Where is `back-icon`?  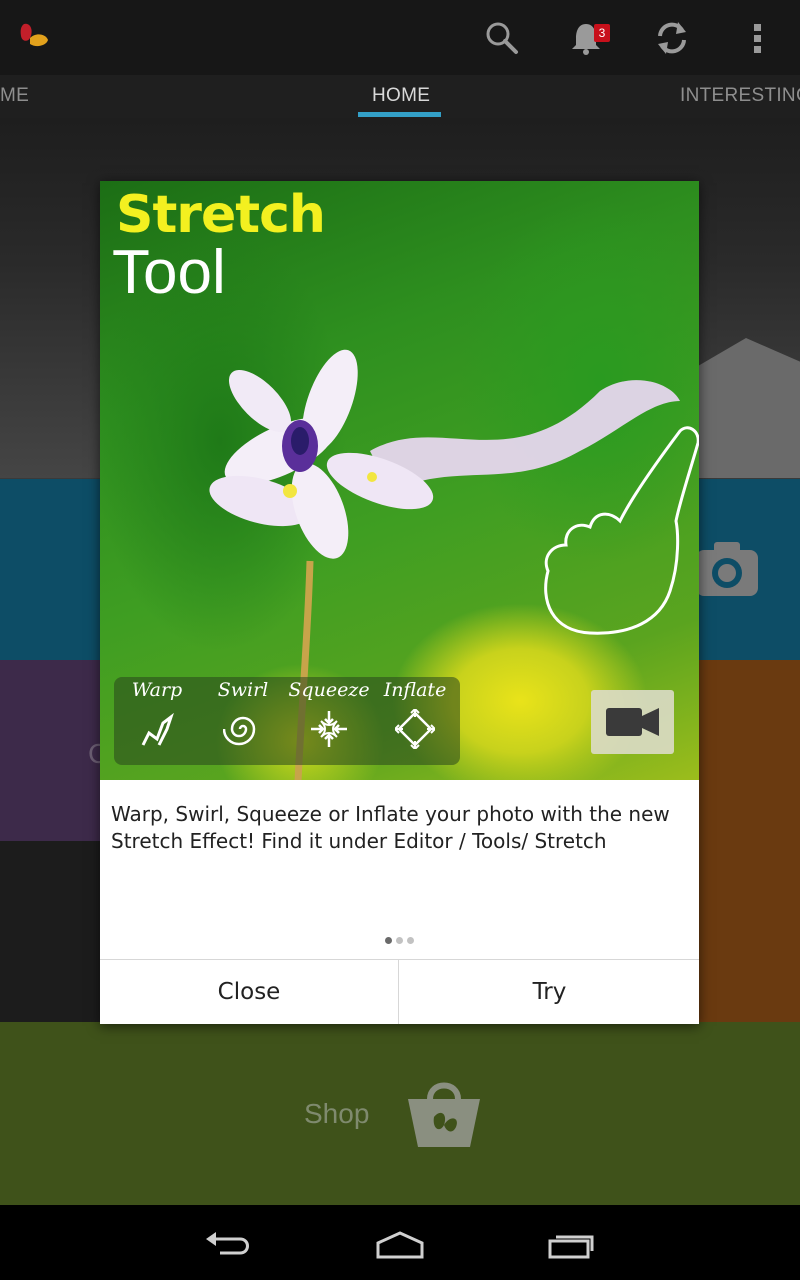
back-icon is located at coordinates (230, 1243).